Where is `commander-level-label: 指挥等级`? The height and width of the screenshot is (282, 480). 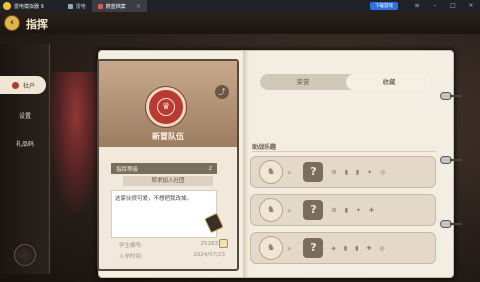 commander-level-label: 指挥等级 is located at coordinates (127, 169).